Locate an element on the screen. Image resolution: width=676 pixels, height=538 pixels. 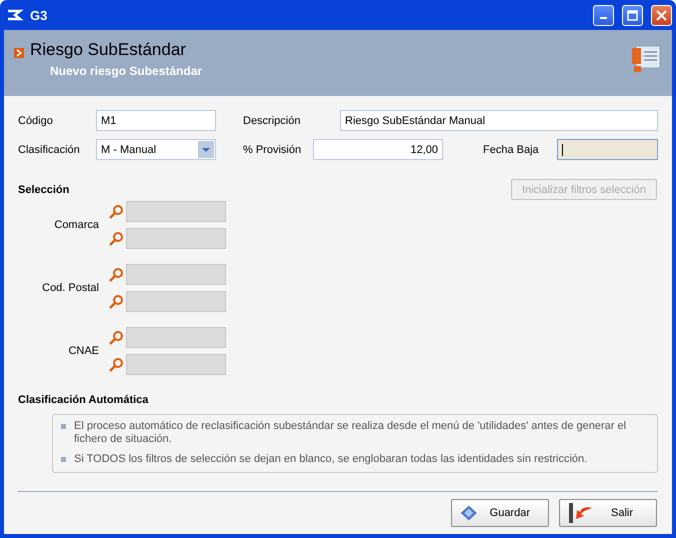
field-label: Descripción is located at coordinates (272, 120).